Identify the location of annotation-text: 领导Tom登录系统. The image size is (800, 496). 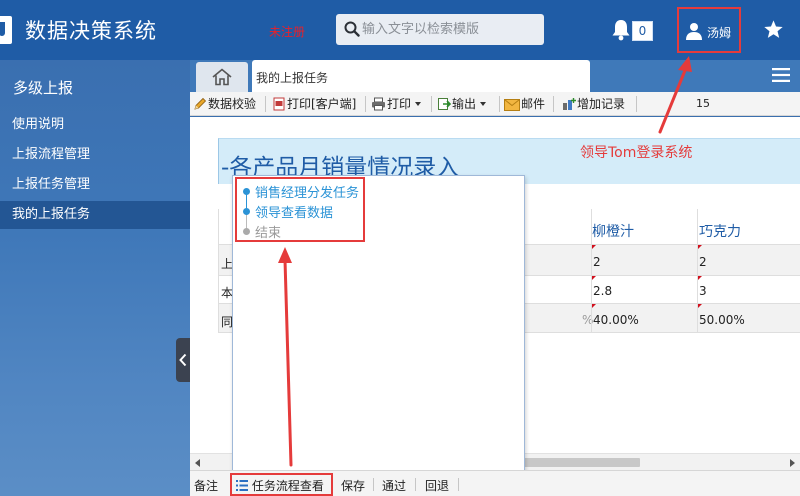
(636, 153).